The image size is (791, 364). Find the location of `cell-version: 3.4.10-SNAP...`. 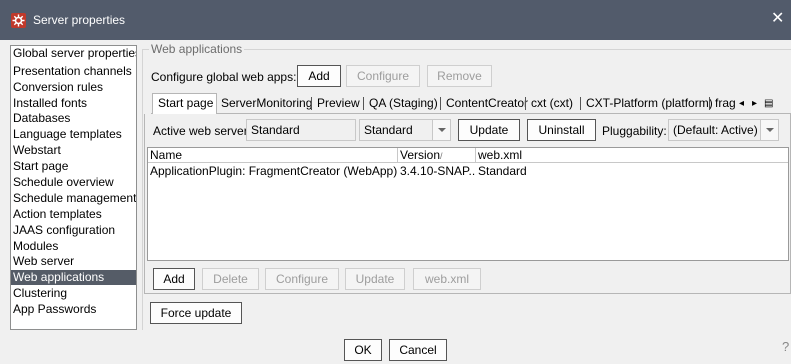

cell-version: 3.4.10-SNAP... is located at coordinates (438, 171).